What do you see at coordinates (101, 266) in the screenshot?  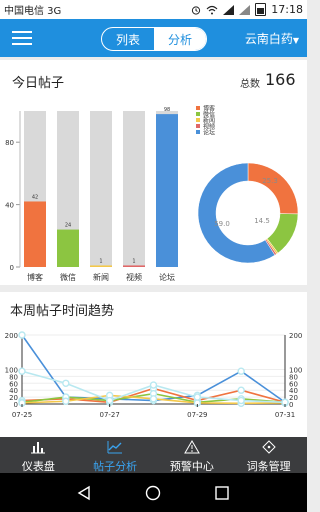 I see `bar-新闻` at bounding box center [101, 266].